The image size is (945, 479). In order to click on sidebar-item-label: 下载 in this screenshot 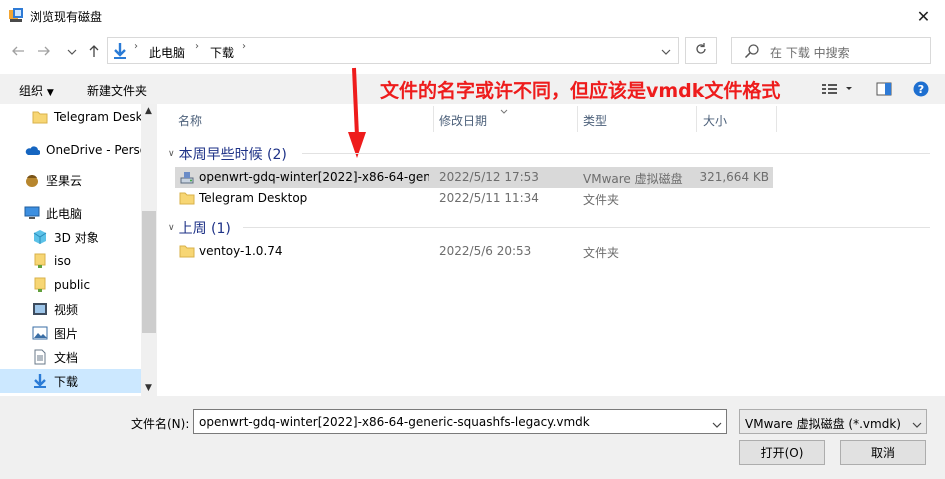, I will do `click(66, 381)`.